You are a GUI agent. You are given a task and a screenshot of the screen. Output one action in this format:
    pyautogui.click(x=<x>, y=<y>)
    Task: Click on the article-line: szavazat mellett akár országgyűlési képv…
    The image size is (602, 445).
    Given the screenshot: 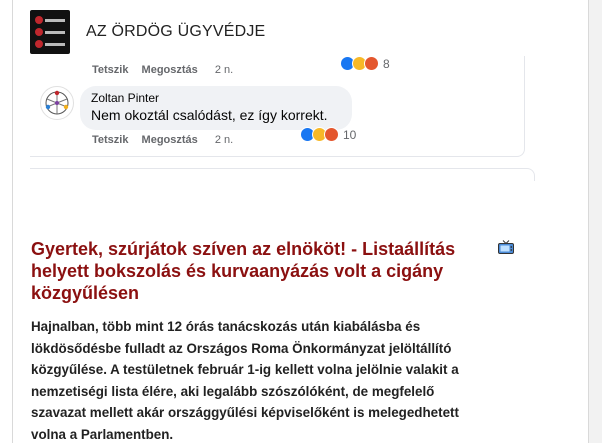 What is the action you would take?
    pyautogui.click(x=271, y=413)
    